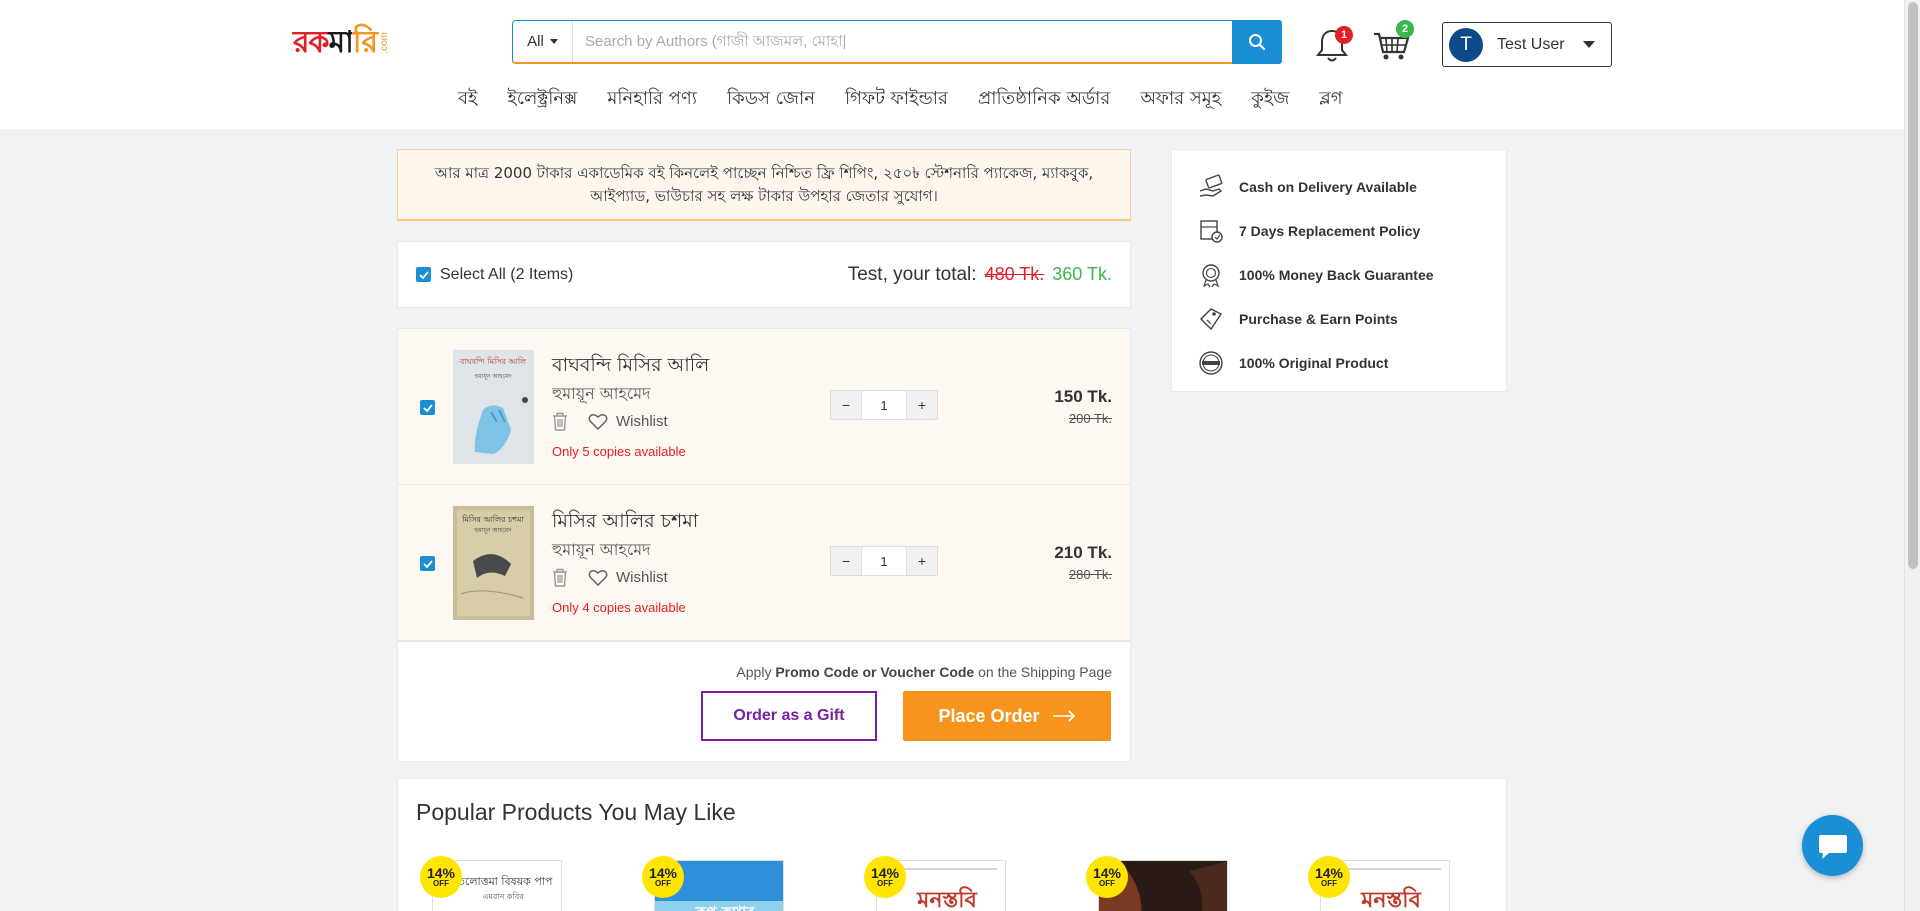  What do you see at coordinates (1157, 882) in the screenshot?
I see `product-card: 14% OFF` at bounding box center [1157, 882].